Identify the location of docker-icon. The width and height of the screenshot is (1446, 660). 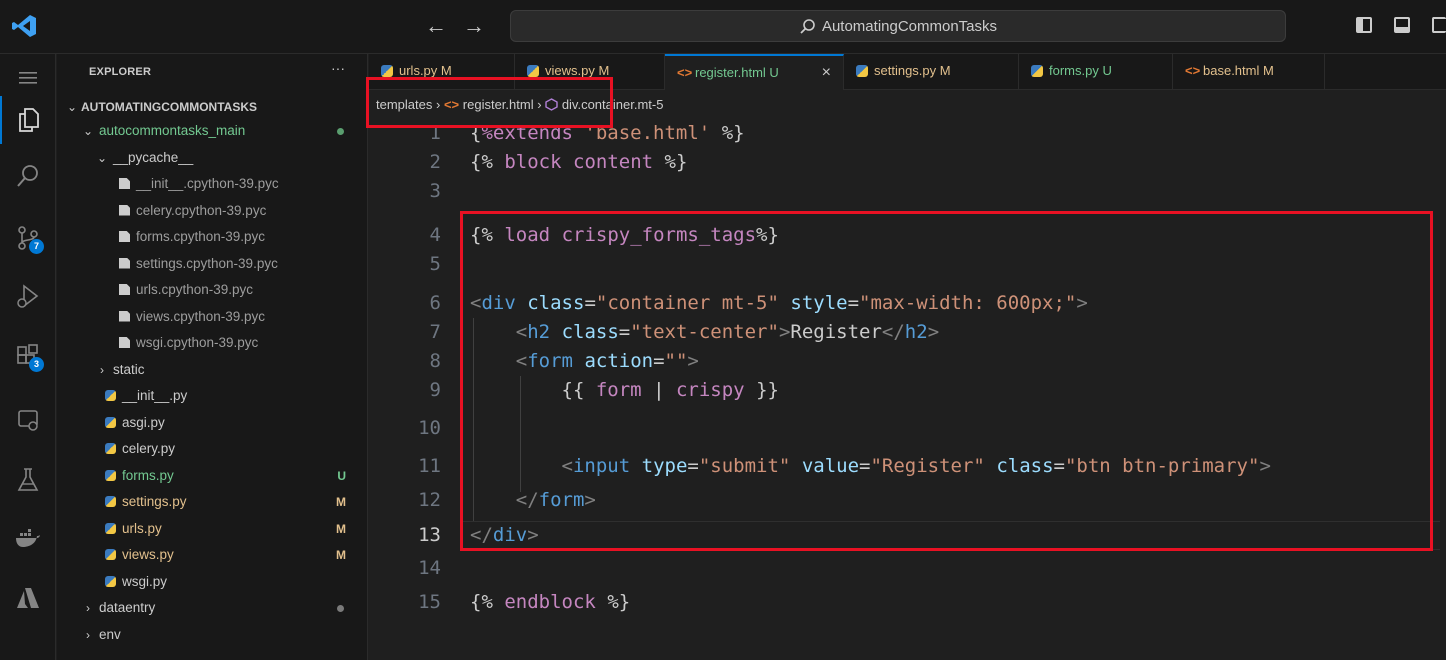
(28, 538).